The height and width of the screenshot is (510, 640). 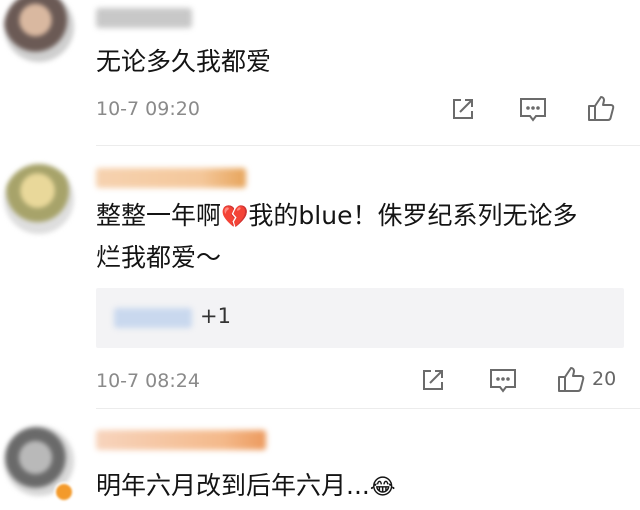 What do you see at coordinates (148, 109) in the screenshot?
I see `comment-timestamp: 10-7 09:20` at bounding box center [148, 109].